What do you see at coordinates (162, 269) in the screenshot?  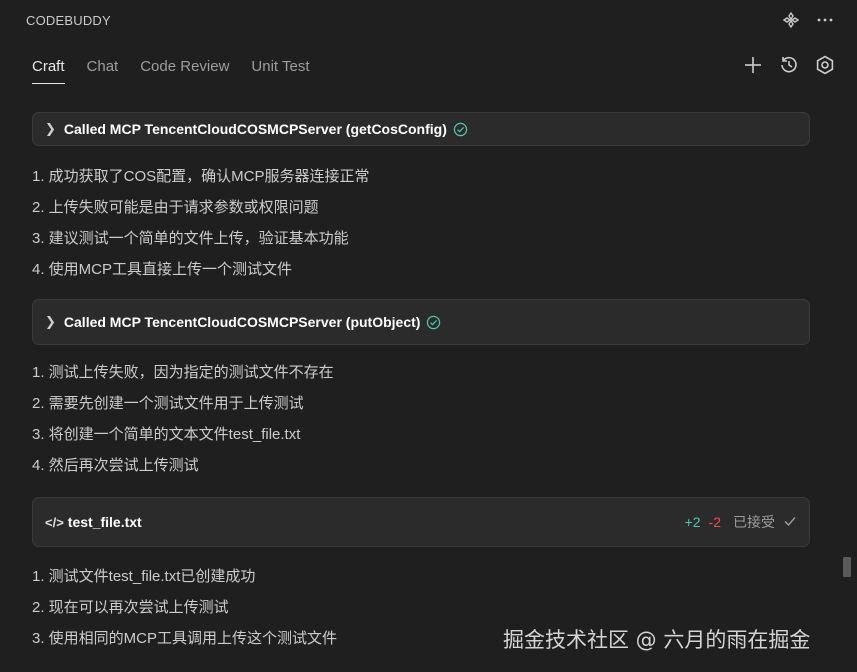 I see `list-item: 4. 使用MCP工具直接上传一个测试文件` at bounding box center [162, 269].